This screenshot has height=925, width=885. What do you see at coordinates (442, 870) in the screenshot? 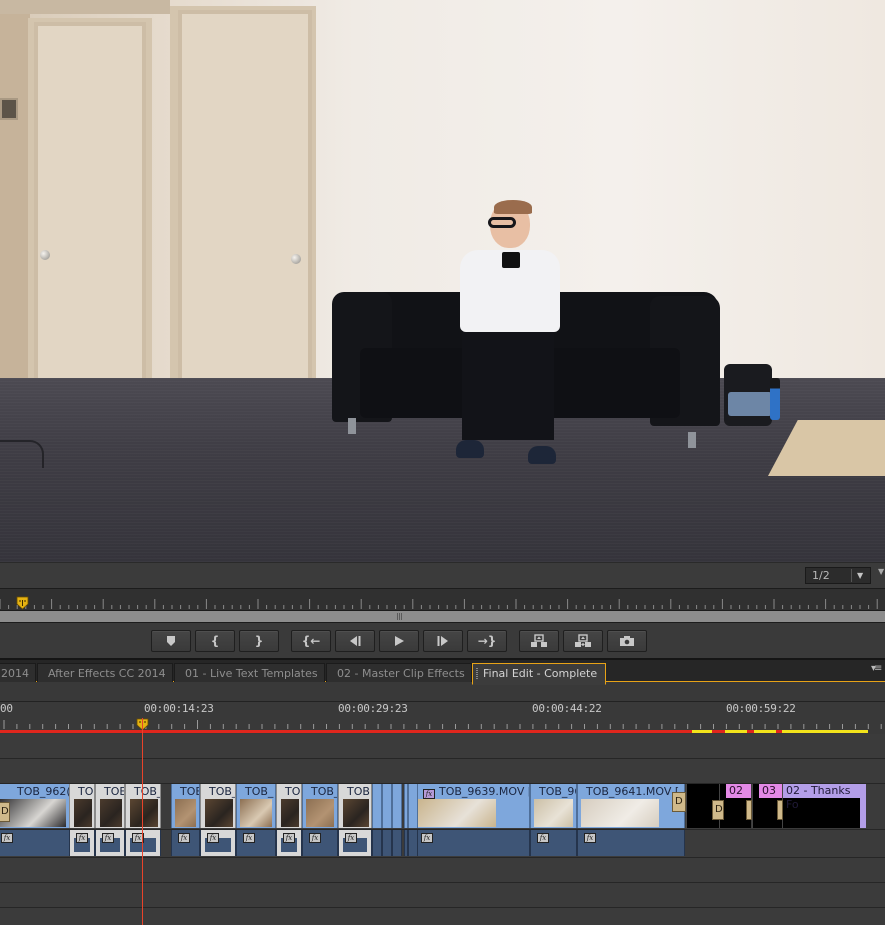
I see `audio-track-a2` at bounding box center [442, 870].